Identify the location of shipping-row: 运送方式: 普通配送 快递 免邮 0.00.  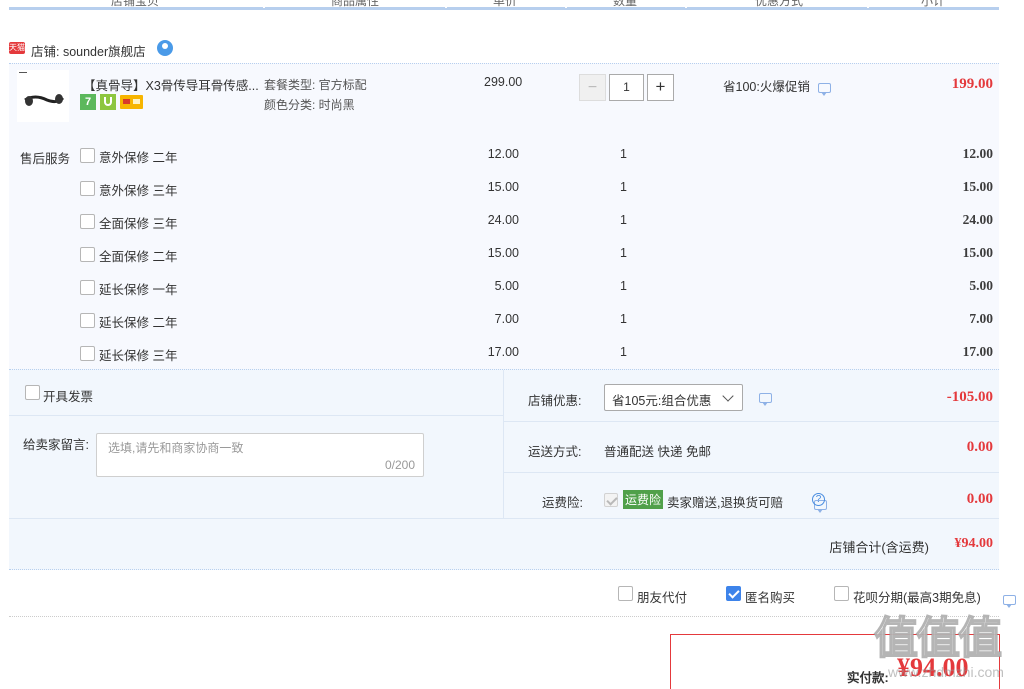
(751, 447).